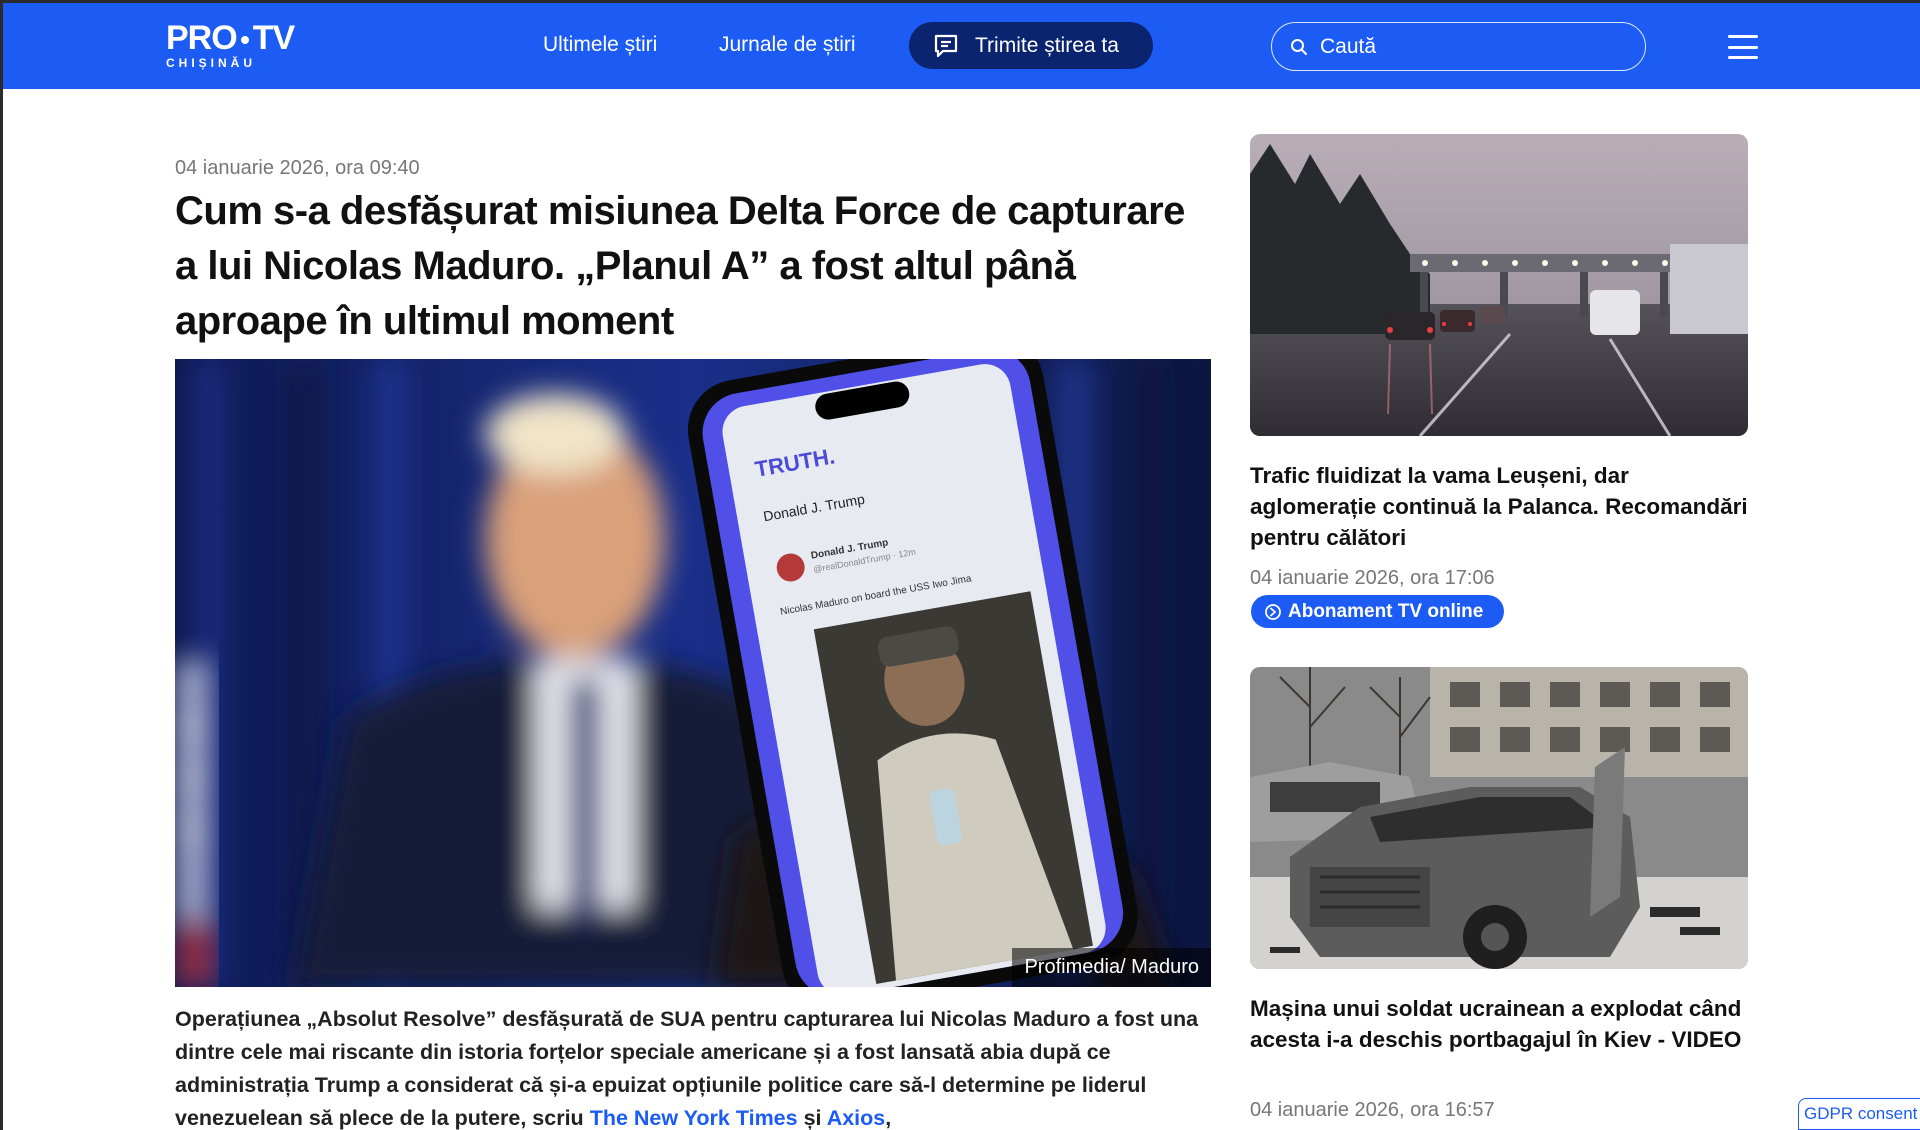 Image resolution: width=1920 pixels, height=1130 pixels. What do you see at coordinates (812, 1118) in the screenshot?
I see `body-conjunction: și` at bounding box center [812, 1118].